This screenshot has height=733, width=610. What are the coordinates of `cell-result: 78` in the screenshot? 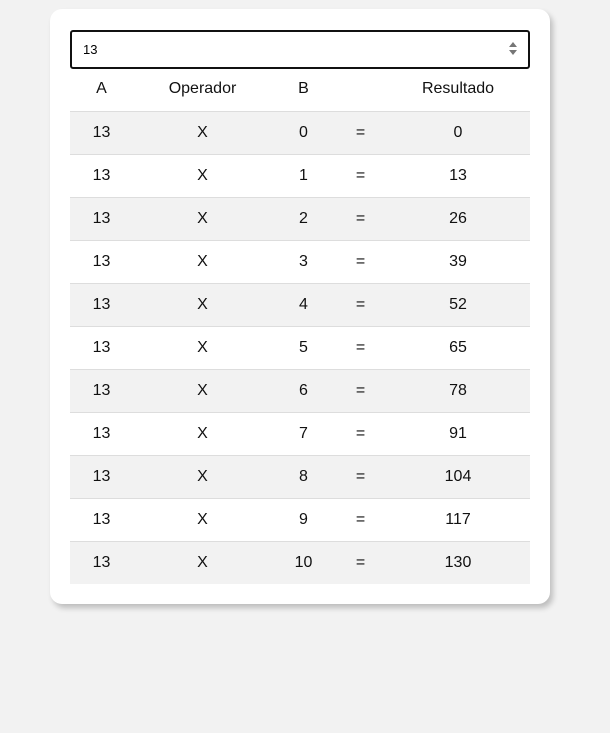 It's located at (458, 390).